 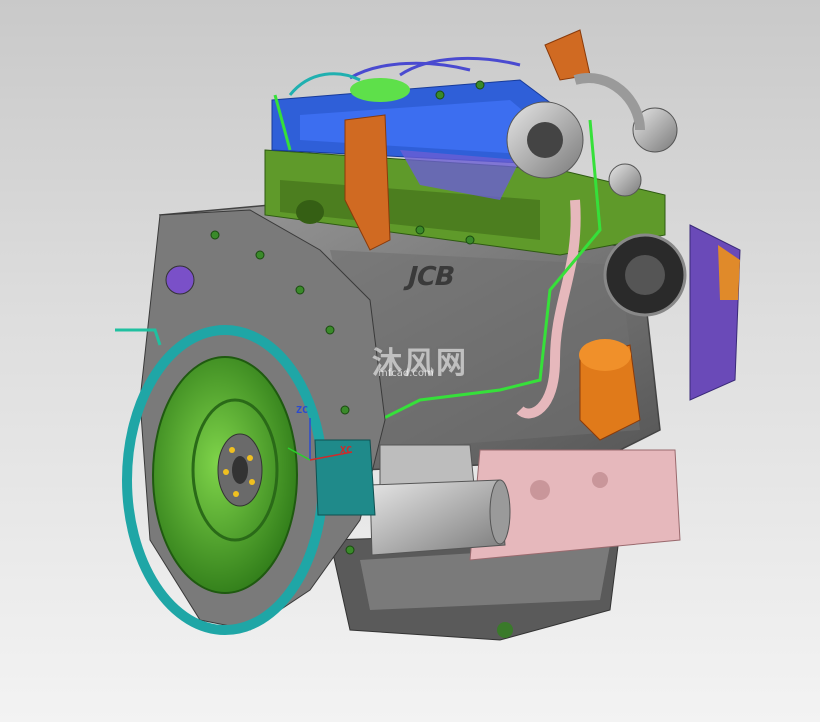 I want to click on axis-z-label: ZC, so click(x=302, y=410).